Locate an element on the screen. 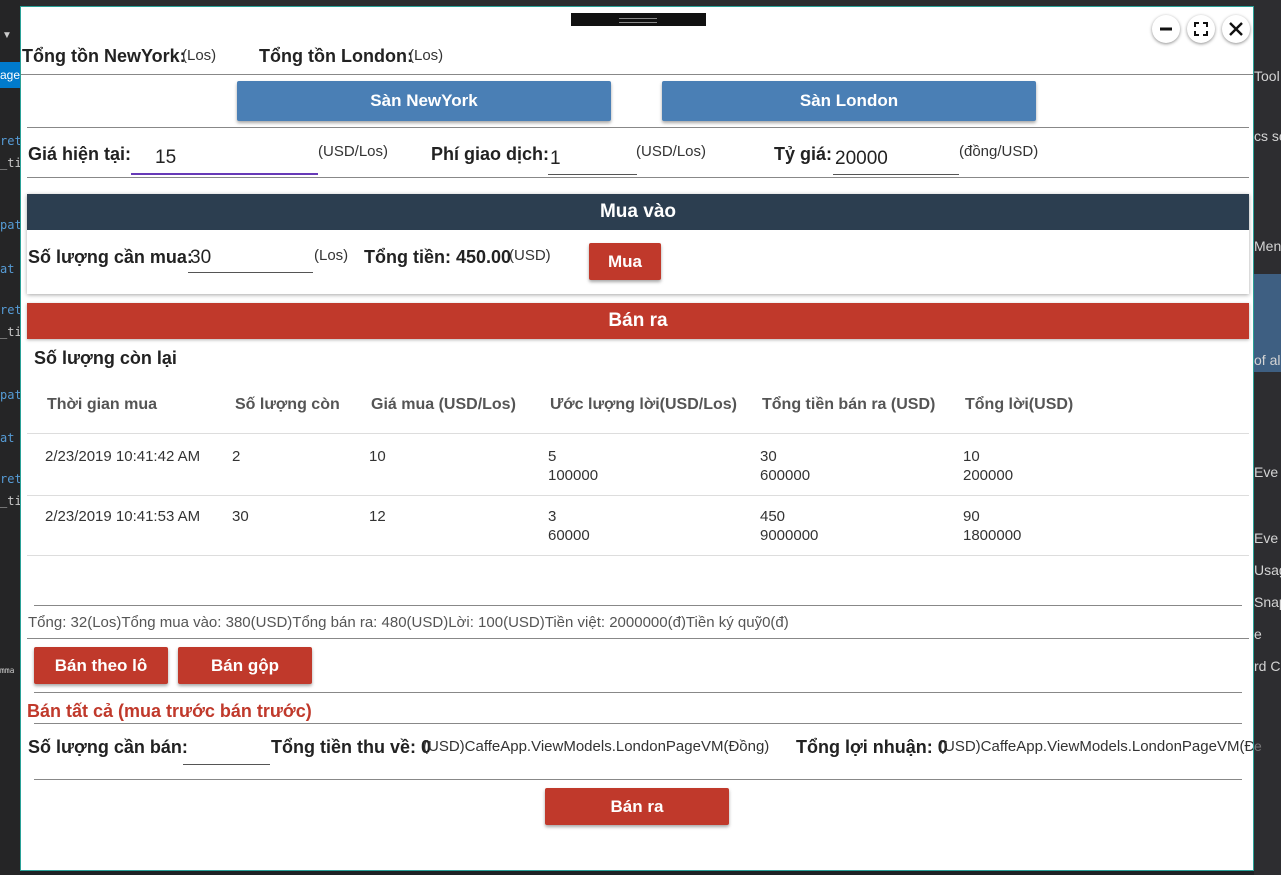 The height and width of the screenshot is (875, 1281). right-pane-item: of al is located at coordinates (1267, 360).